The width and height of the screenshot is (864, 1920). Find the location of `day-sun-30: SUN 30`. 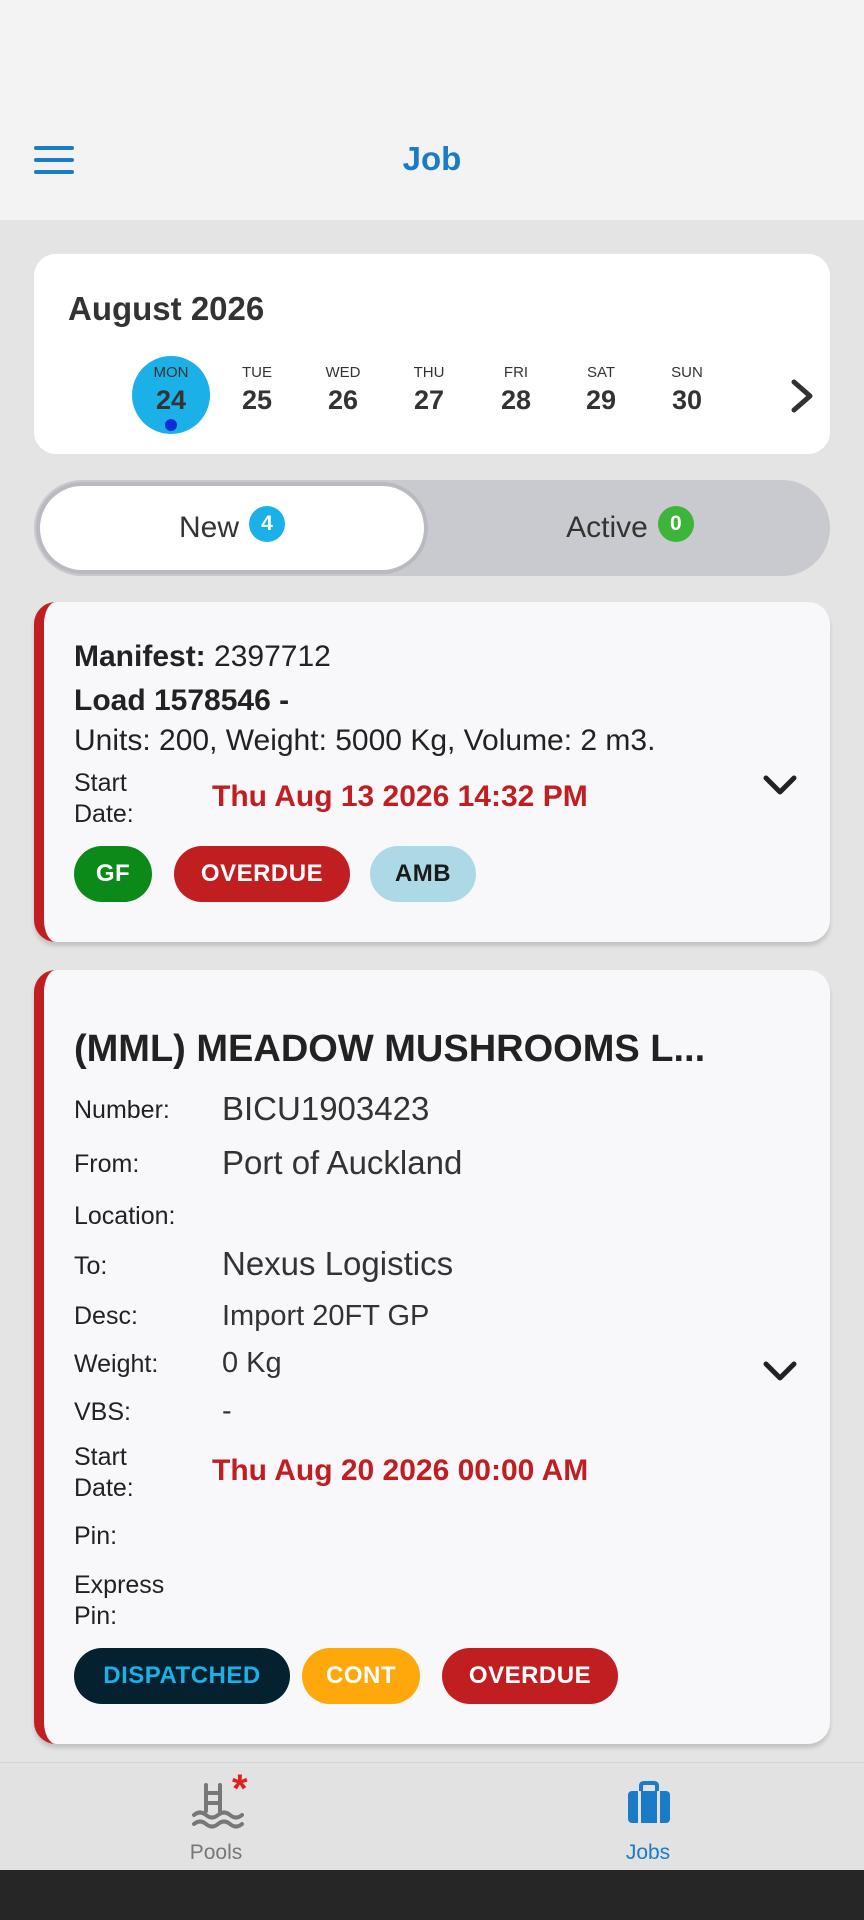

day-sun-30: SUN 30 is located at coordinates (687, 395).